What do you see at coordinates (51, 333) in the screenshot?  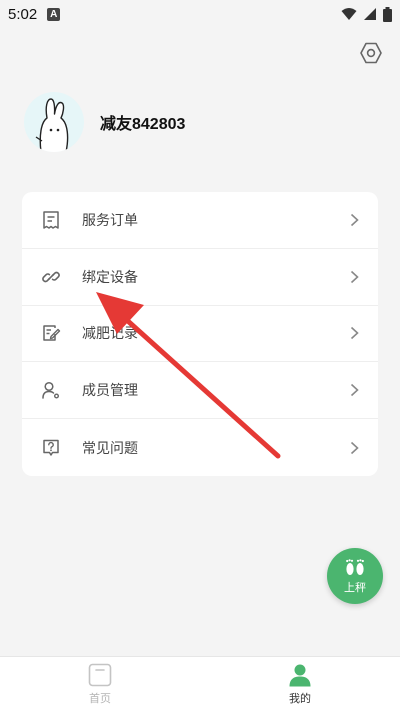 I see `edit-note-icon` at bounding box center [51, 333].